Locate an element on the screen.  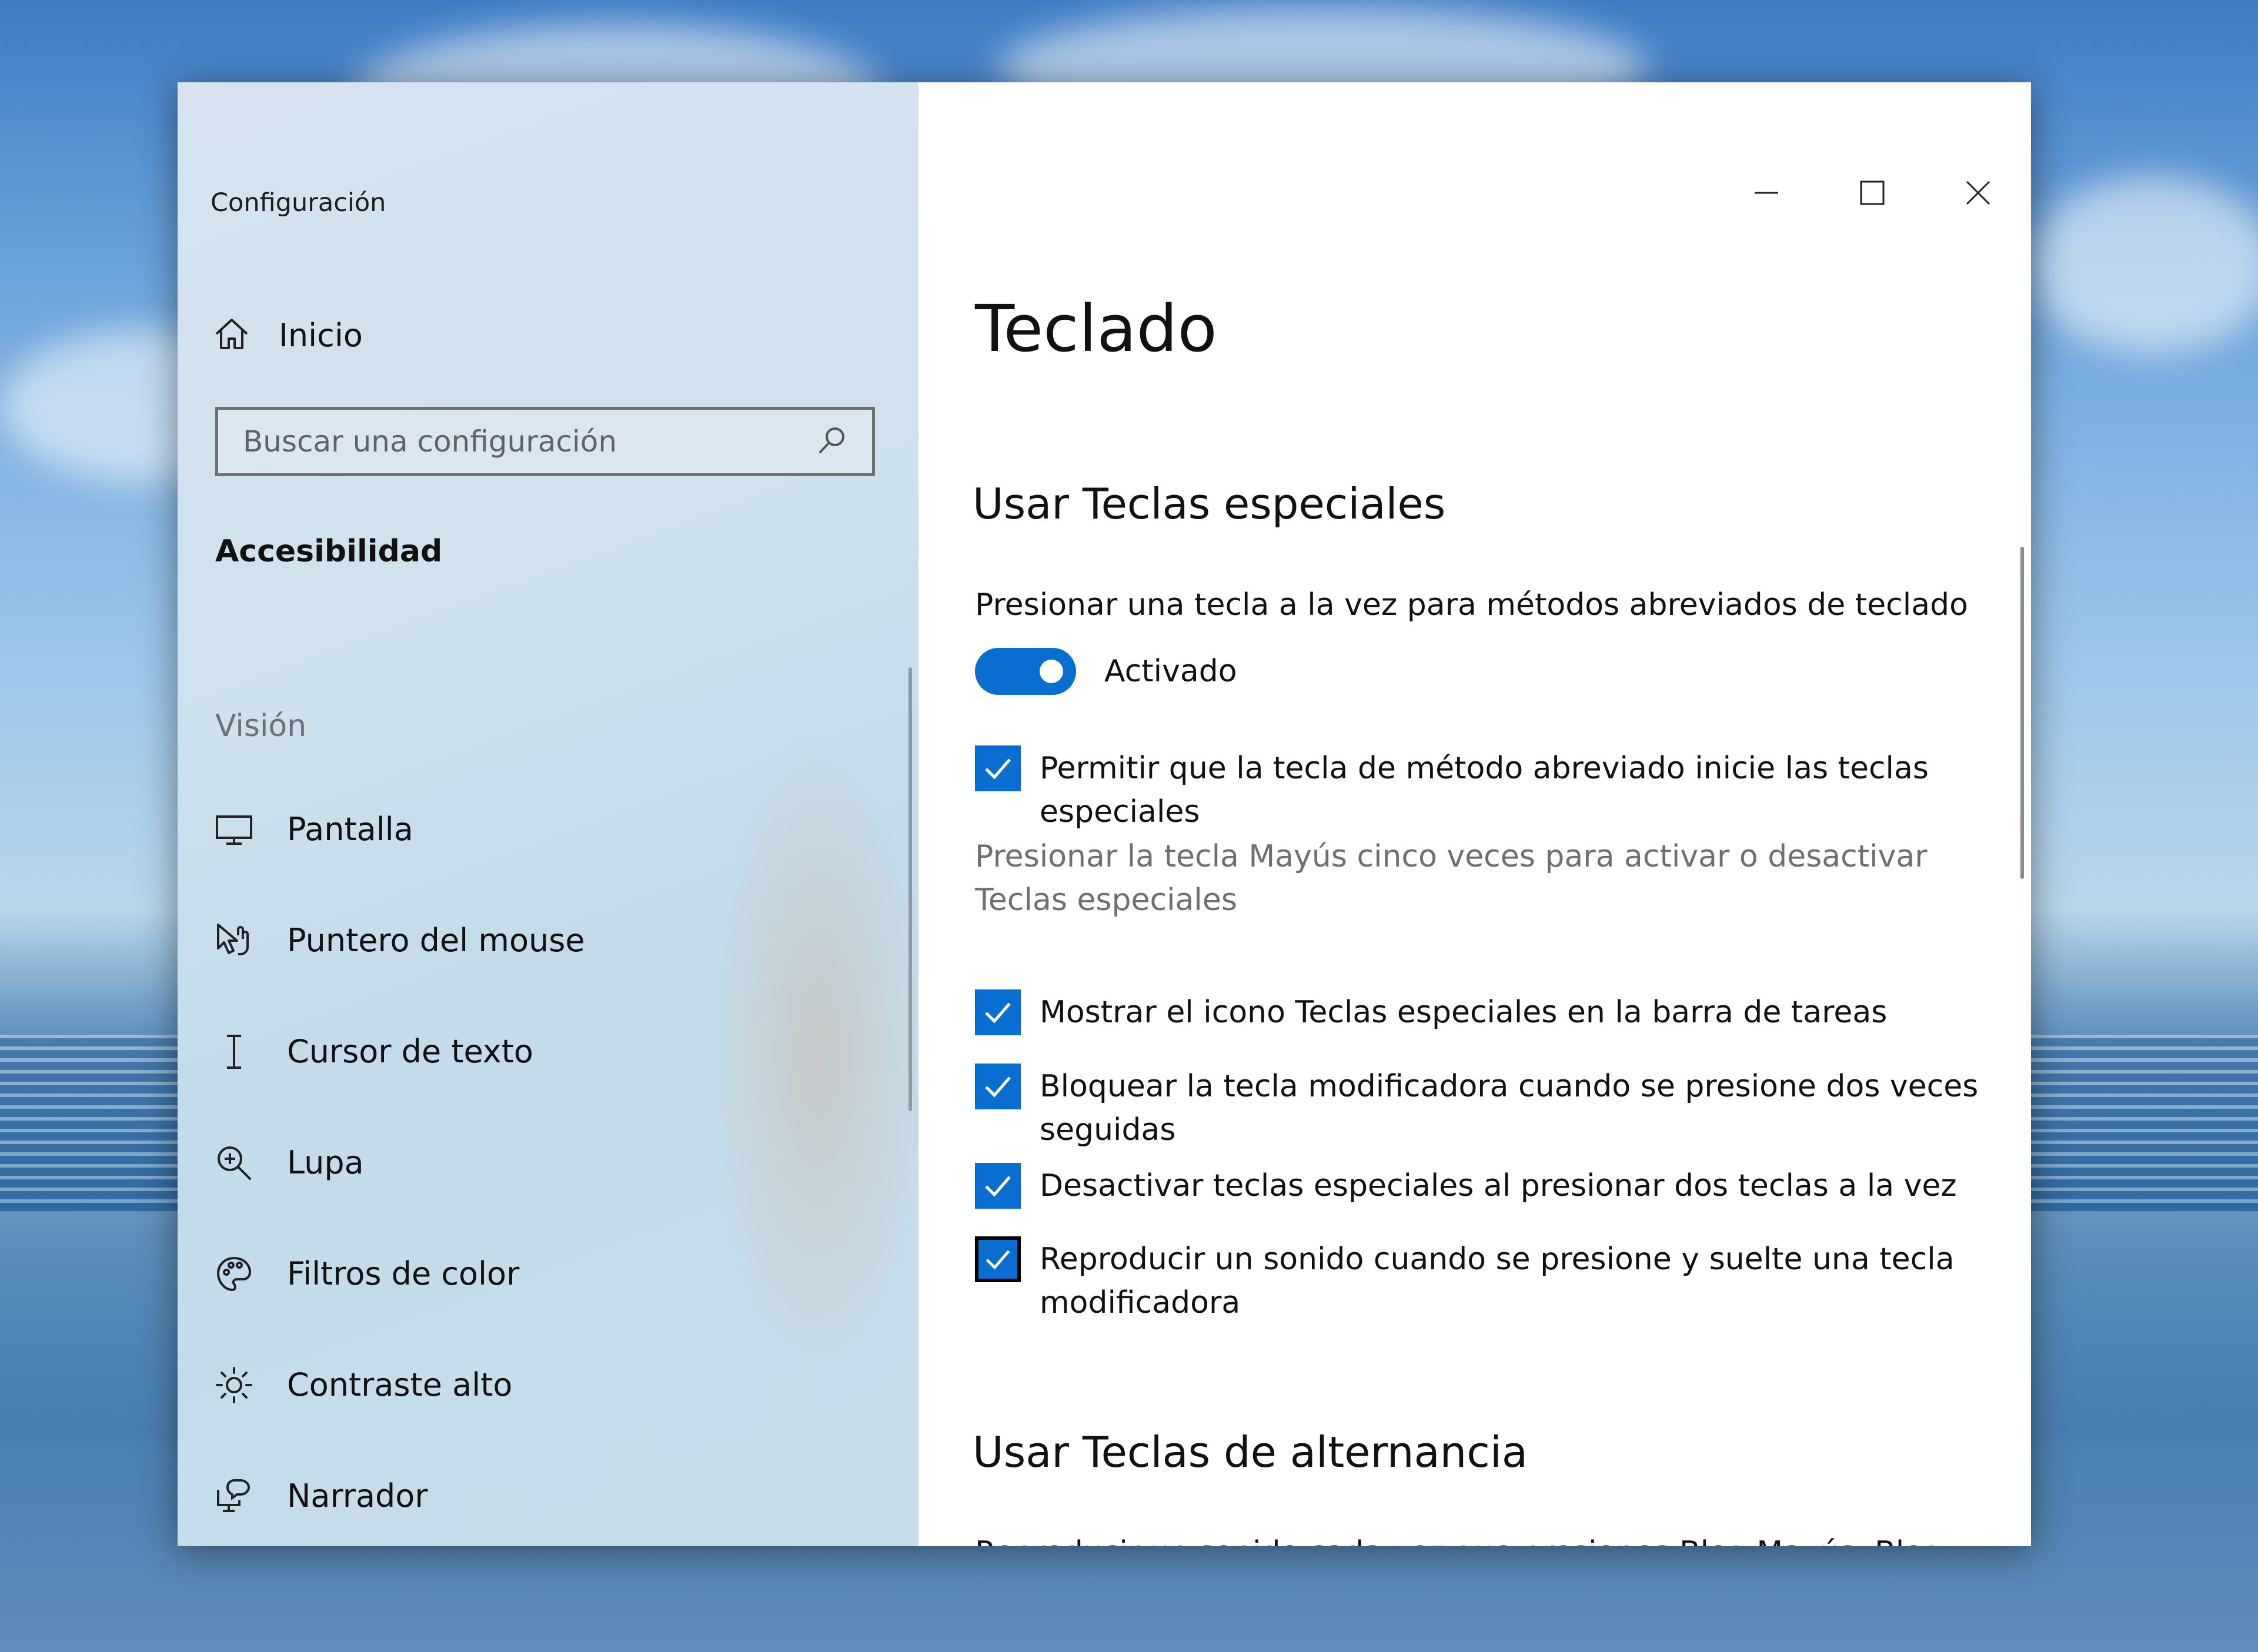
nav-home-label: Inicio is located at coordinates (321, 335).